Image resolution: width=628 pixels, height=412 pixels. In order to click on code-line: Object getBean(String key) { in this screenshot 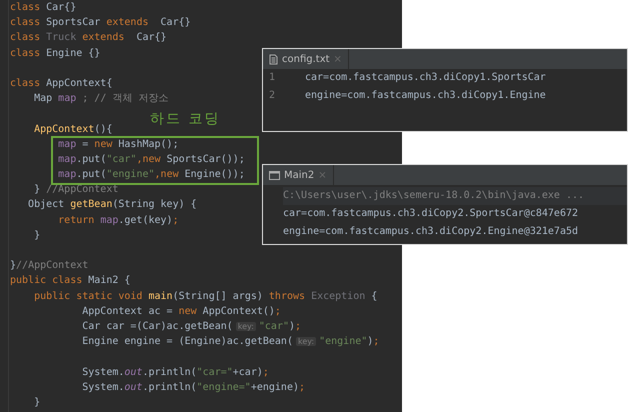, I will do `click(112, 204)`.